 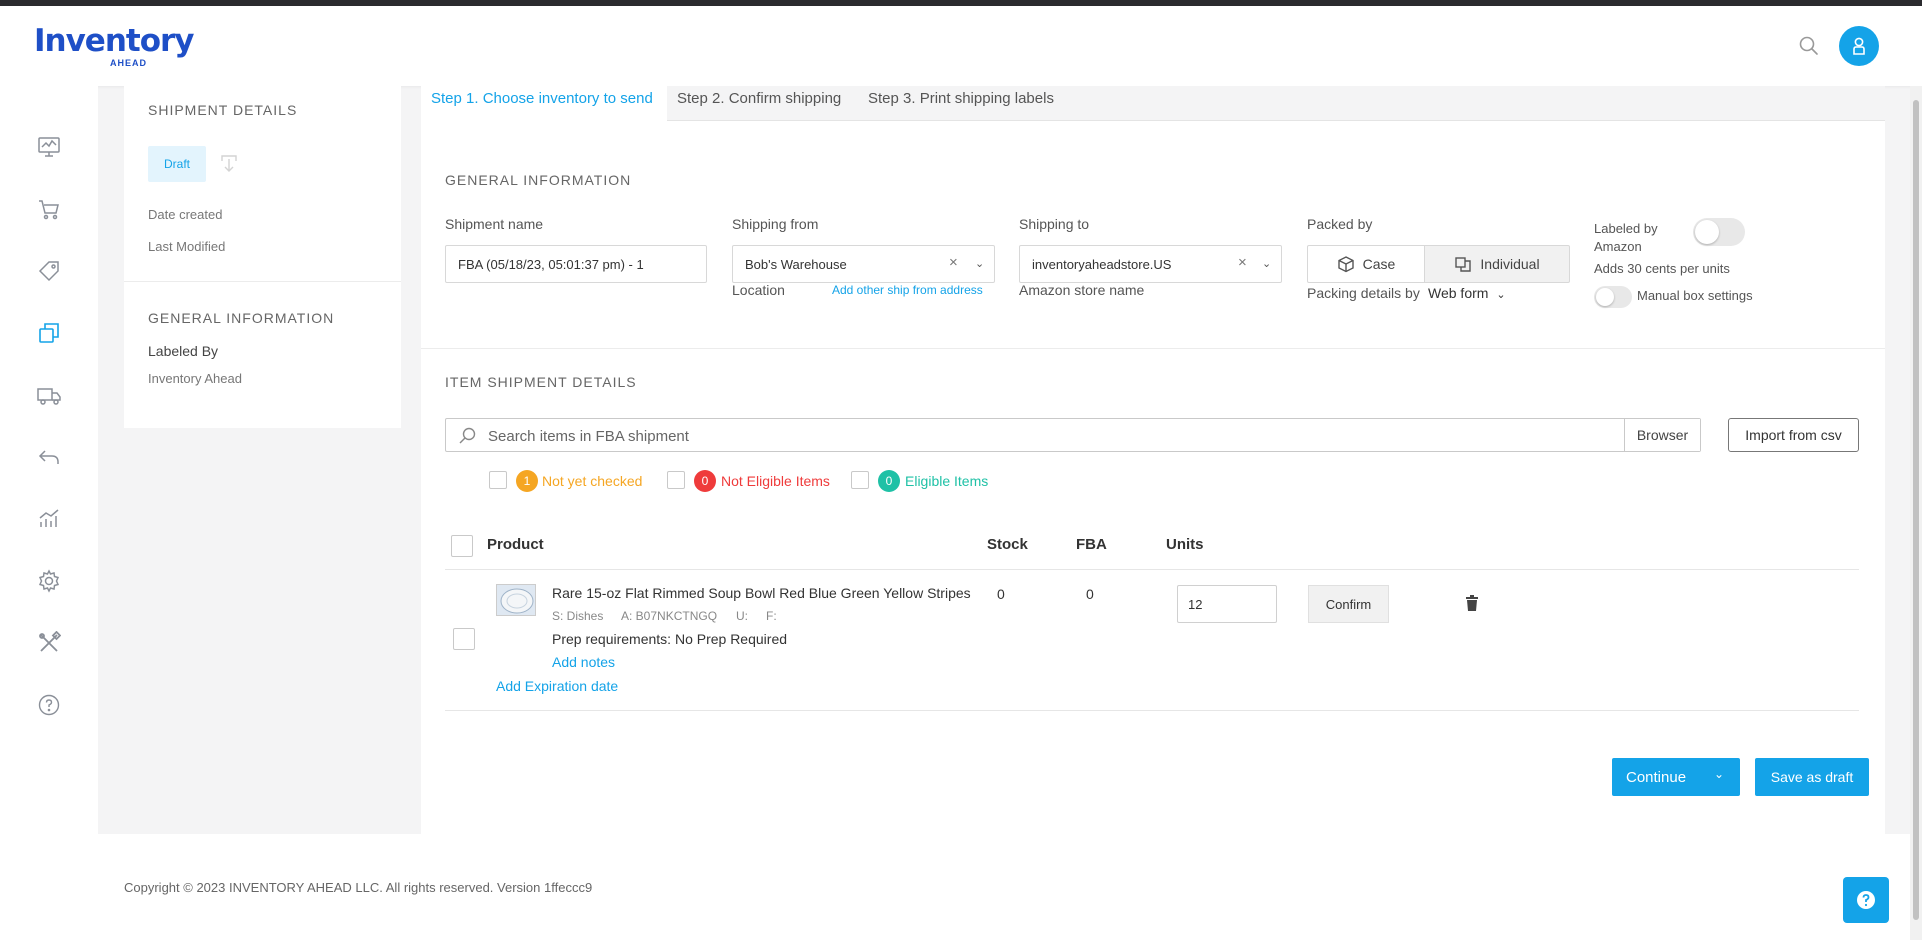 I want to click on prep-label: Prep requirements:, so click(x=612, y=639).